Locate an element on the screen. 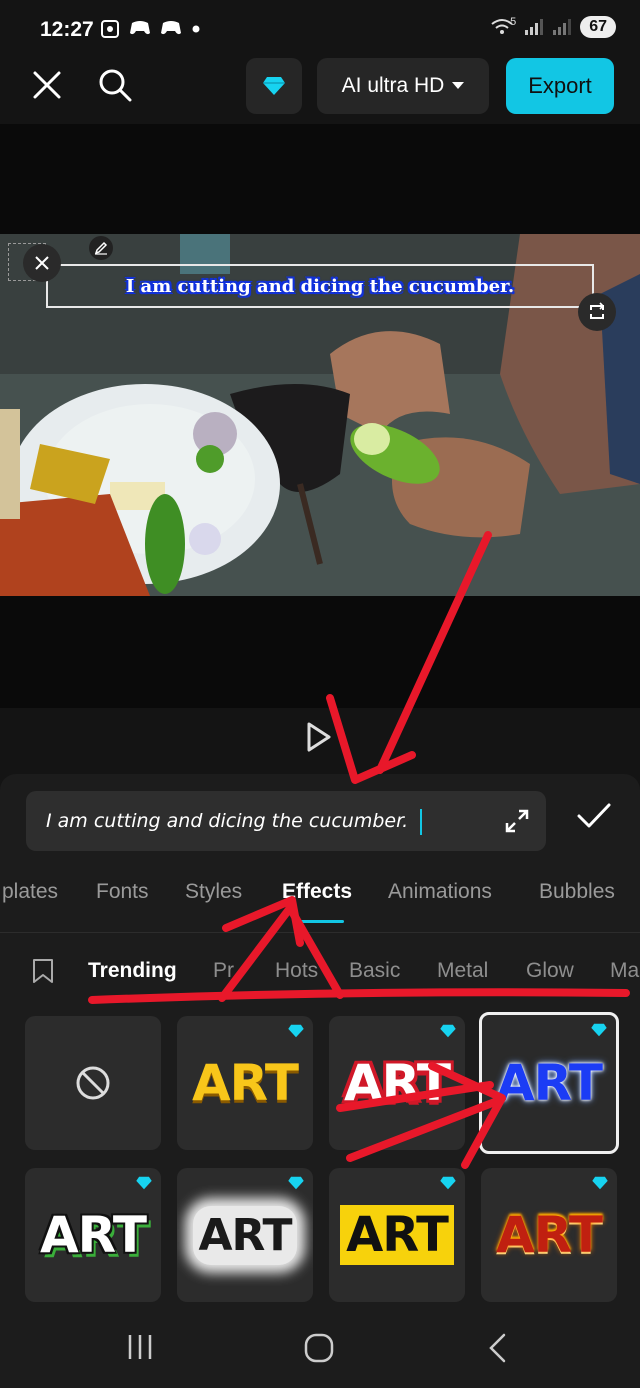 The width and height of the screenshot is (640, 1388). tab-styles: Styles is located at coordinates (213, 892).